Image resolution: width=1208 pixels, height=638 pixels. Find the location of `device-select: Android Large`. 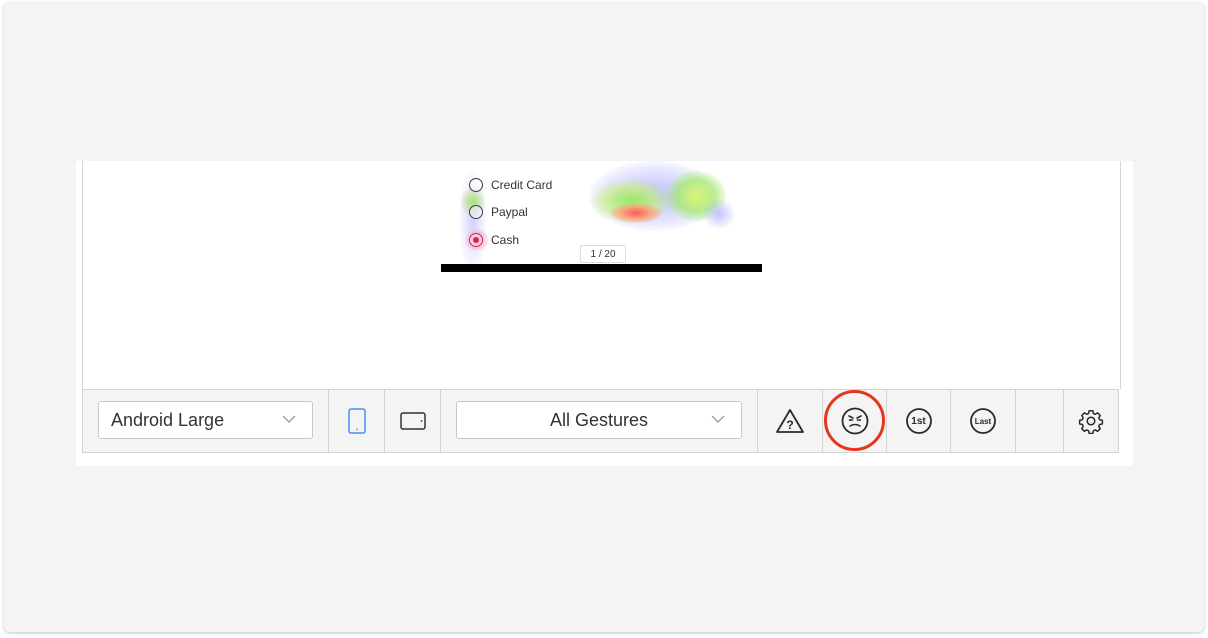

device-select: Android Large is located at coordinates (205, 420).